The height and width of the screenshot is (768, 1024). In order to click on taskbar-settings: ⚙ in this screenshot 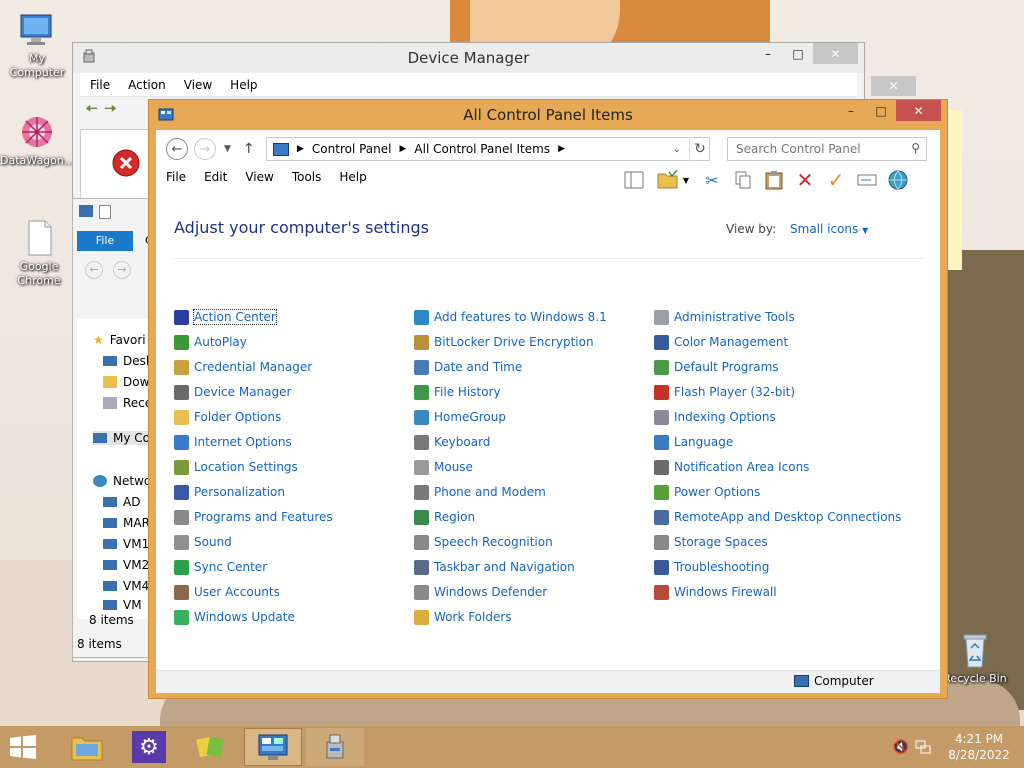, I will do `click(149, 747)`.